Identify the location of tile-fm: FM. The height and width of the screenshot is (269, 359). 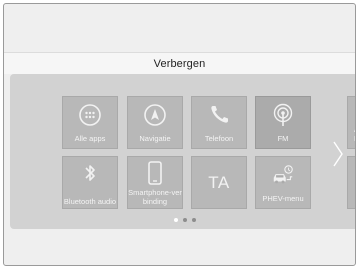
(283, 122).